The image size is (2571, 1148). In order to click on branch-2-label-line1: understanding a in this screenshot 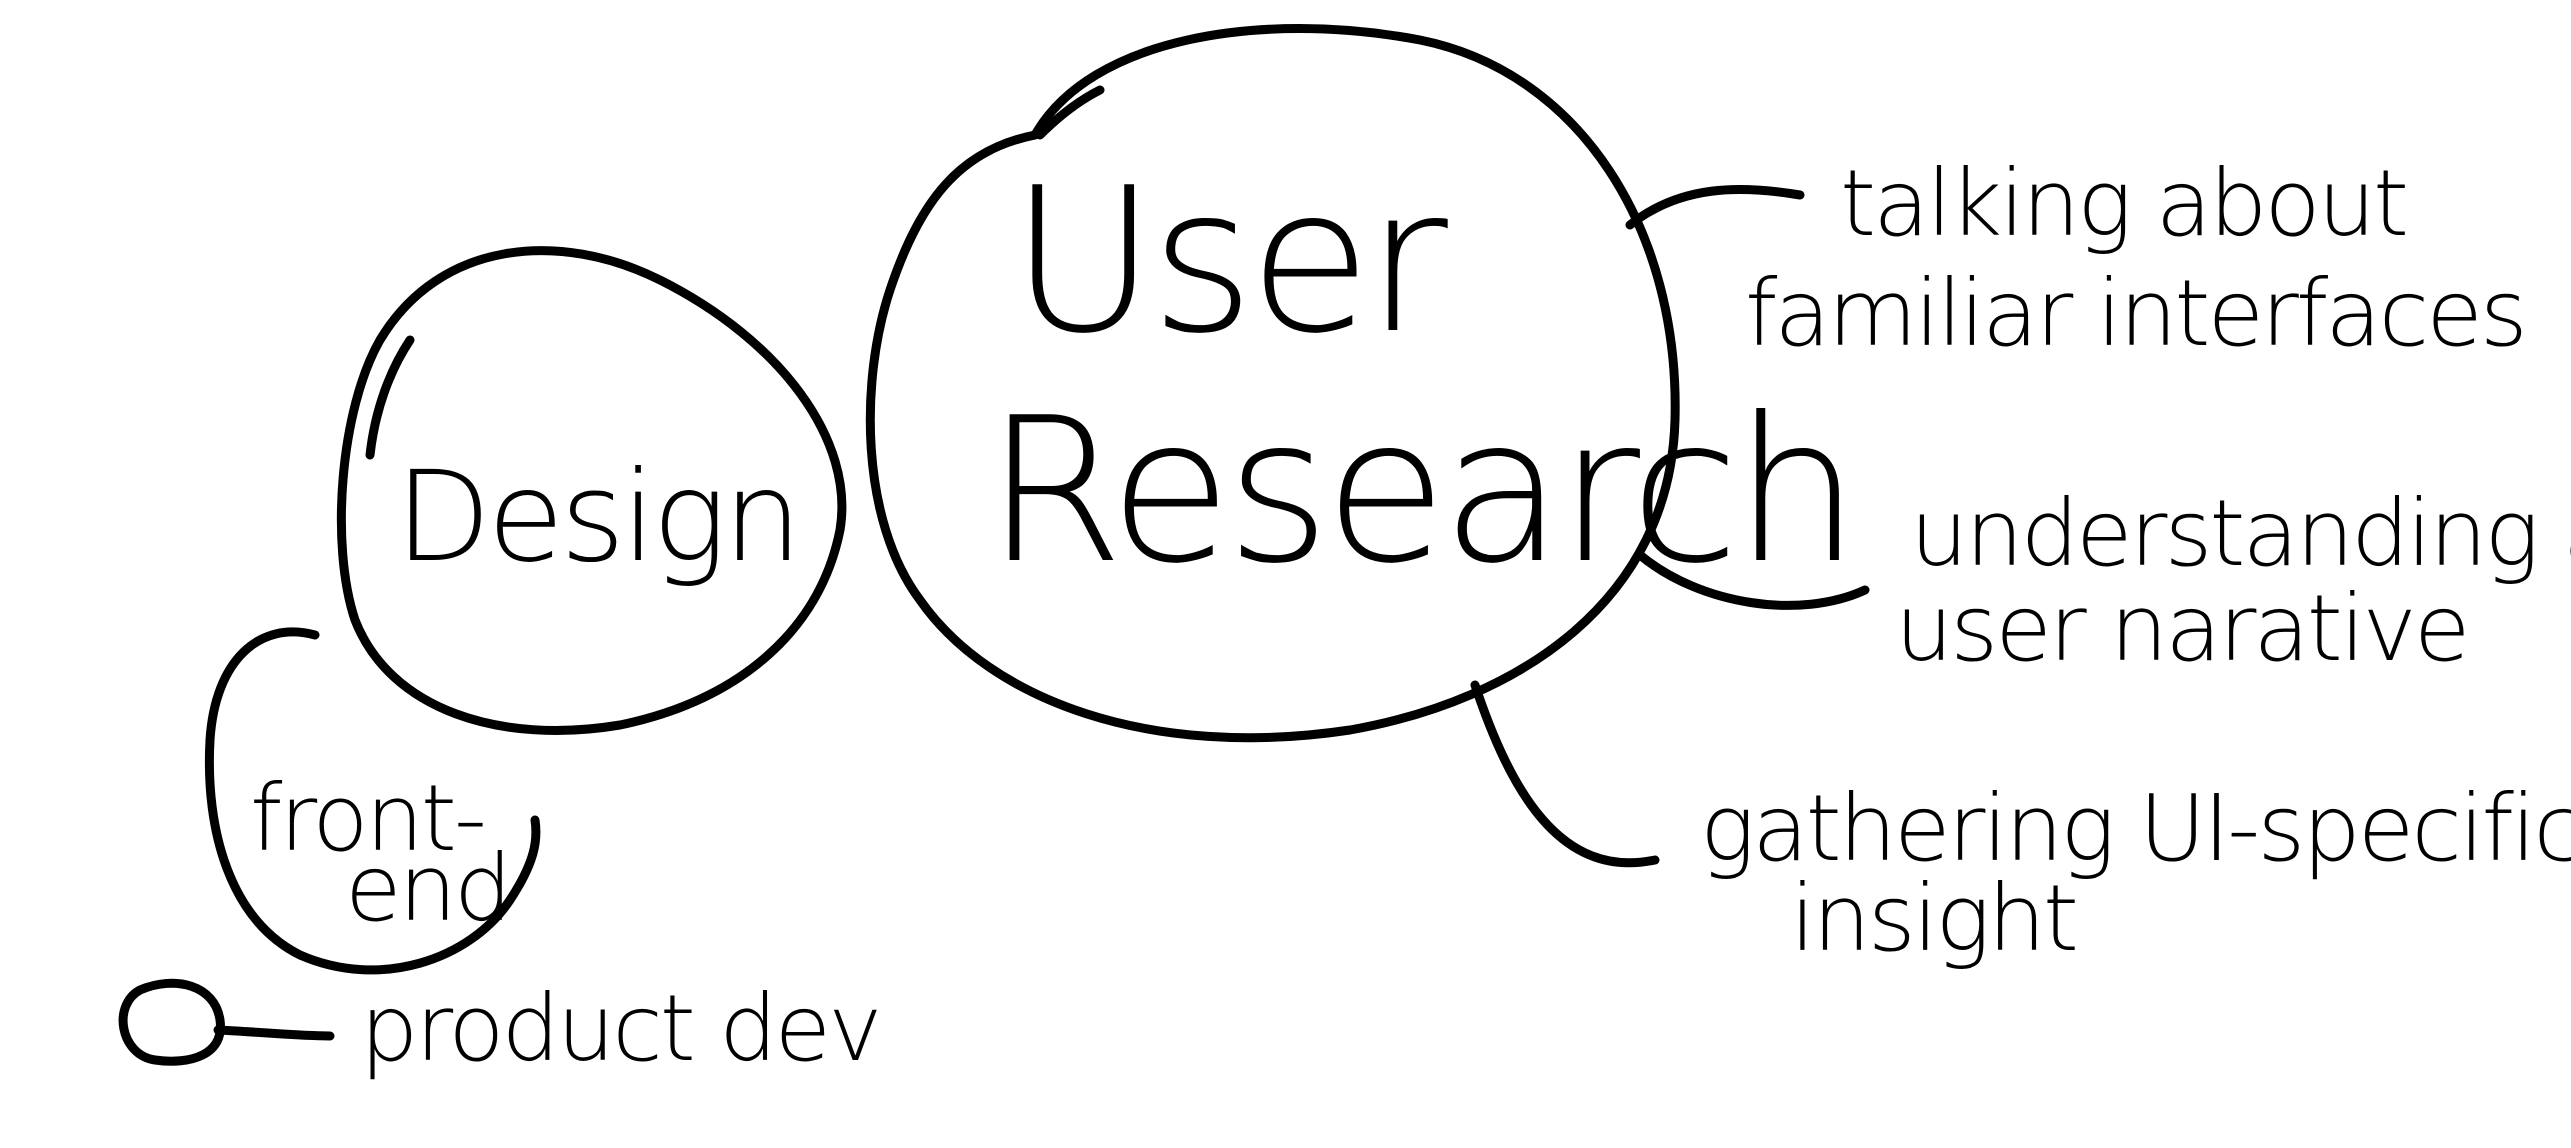, I will do `click(2240, 533)`.